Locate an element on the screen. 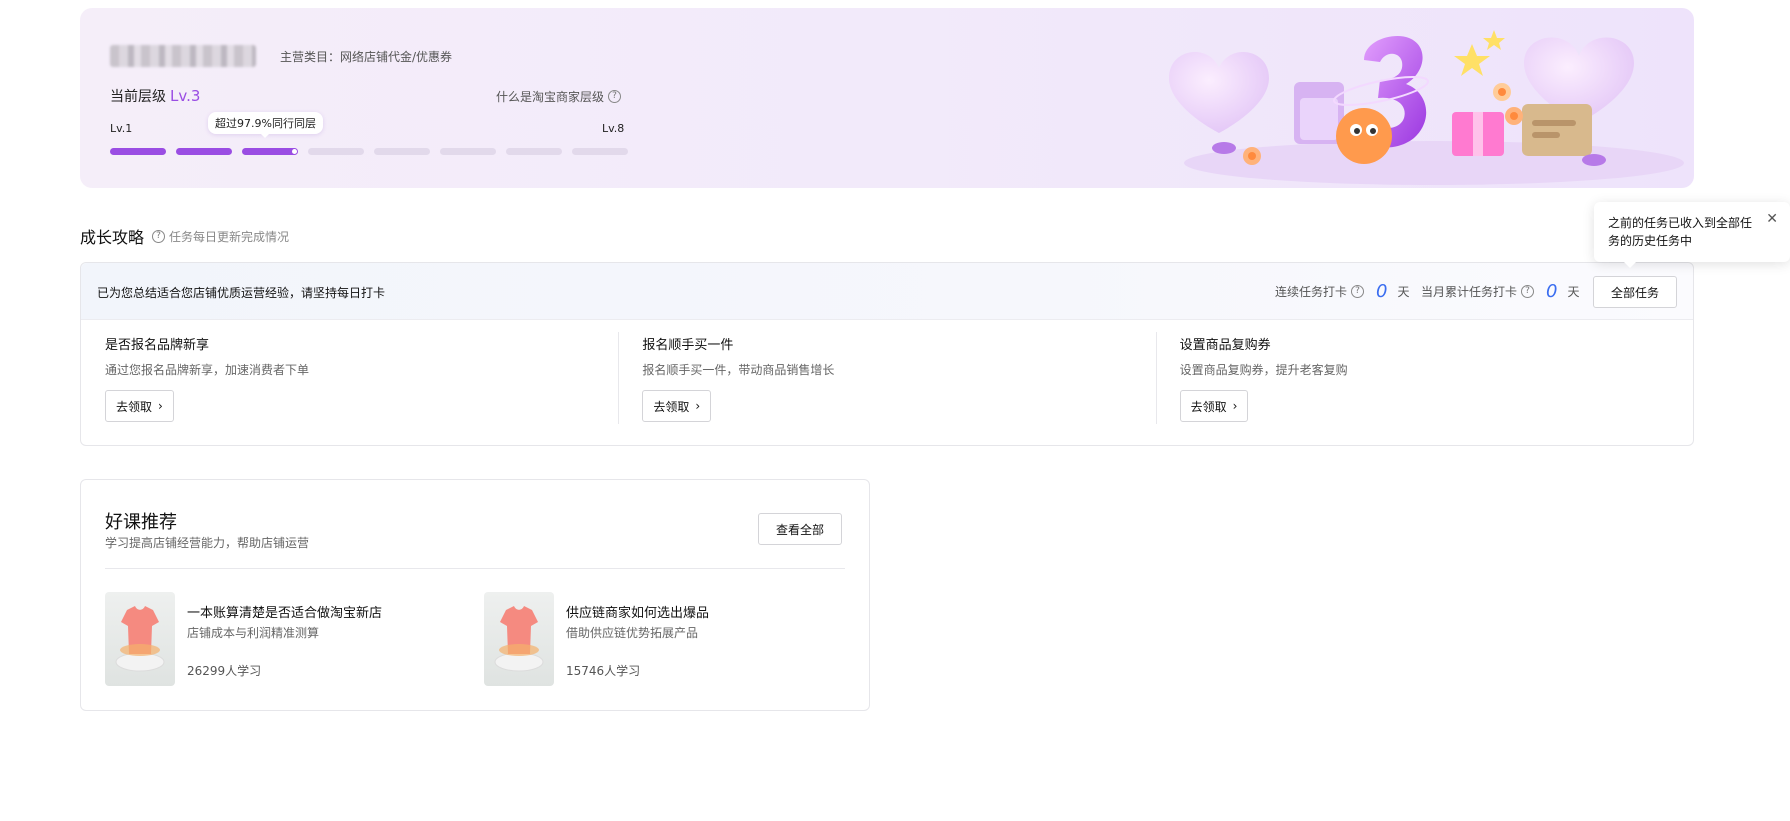 The height and width of the screenshot is (821, 1790). task-desc: 报名顺手买一件，带动商品销售增长 is located at coordinates (738, 370).